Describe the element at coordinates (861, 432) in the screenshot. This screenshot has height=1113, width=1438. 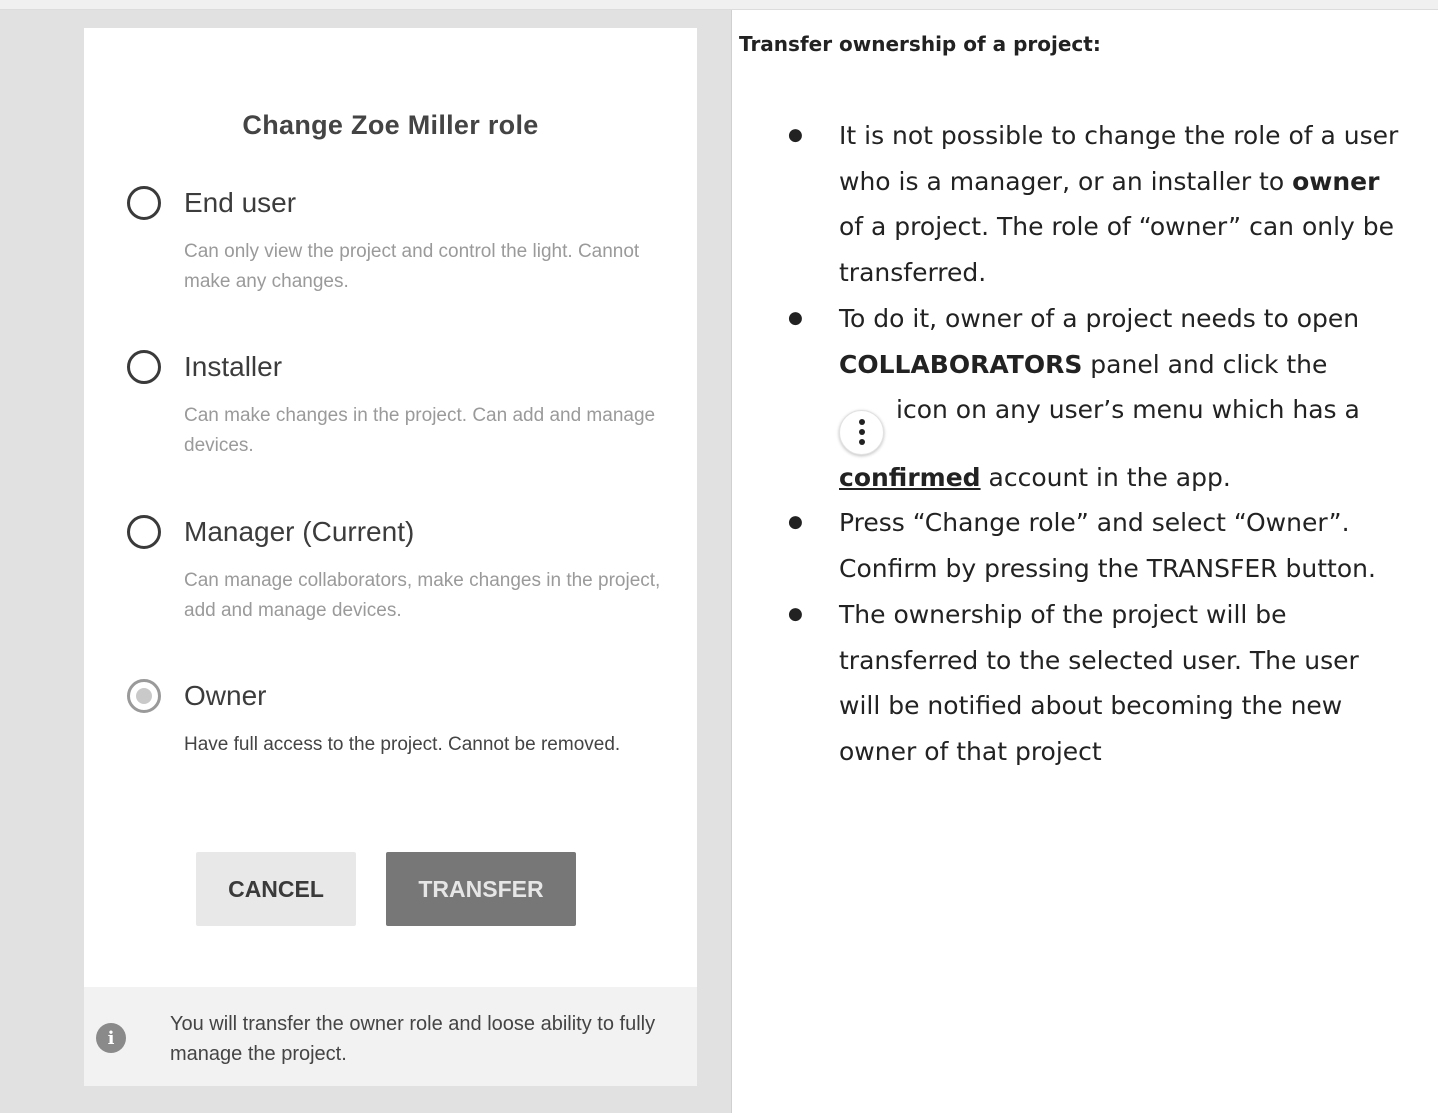
I see `more-vertical-icon` at that location.